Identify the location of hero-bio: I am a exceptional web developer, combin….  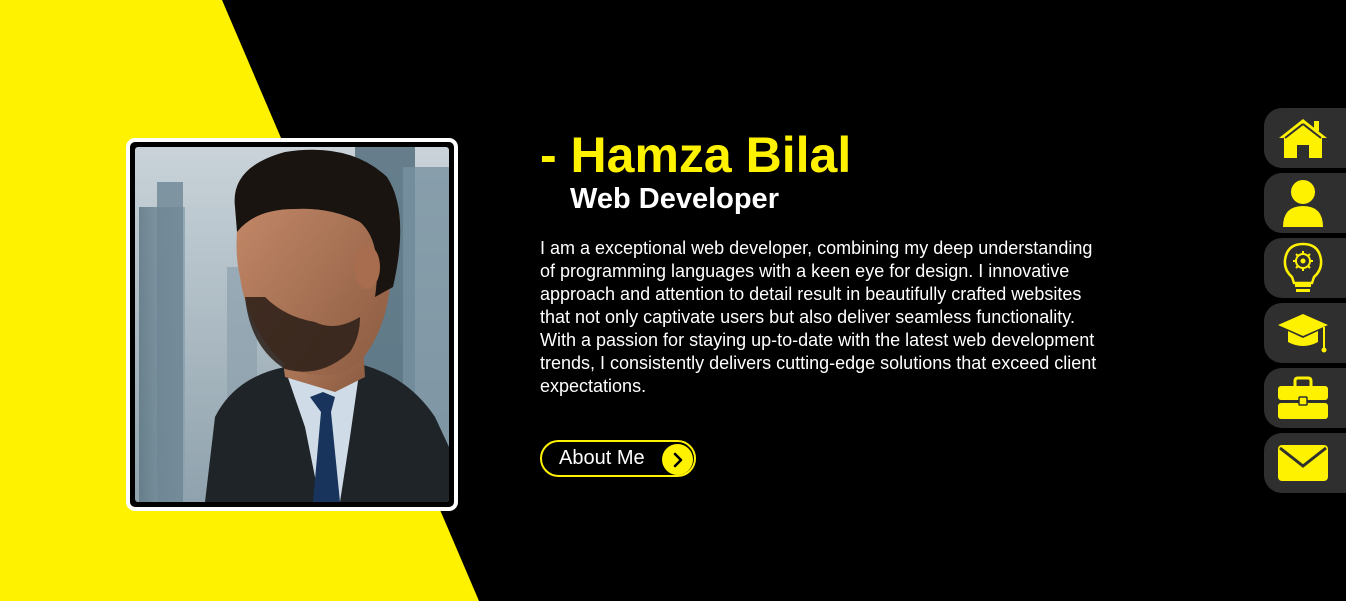
(818, 317).